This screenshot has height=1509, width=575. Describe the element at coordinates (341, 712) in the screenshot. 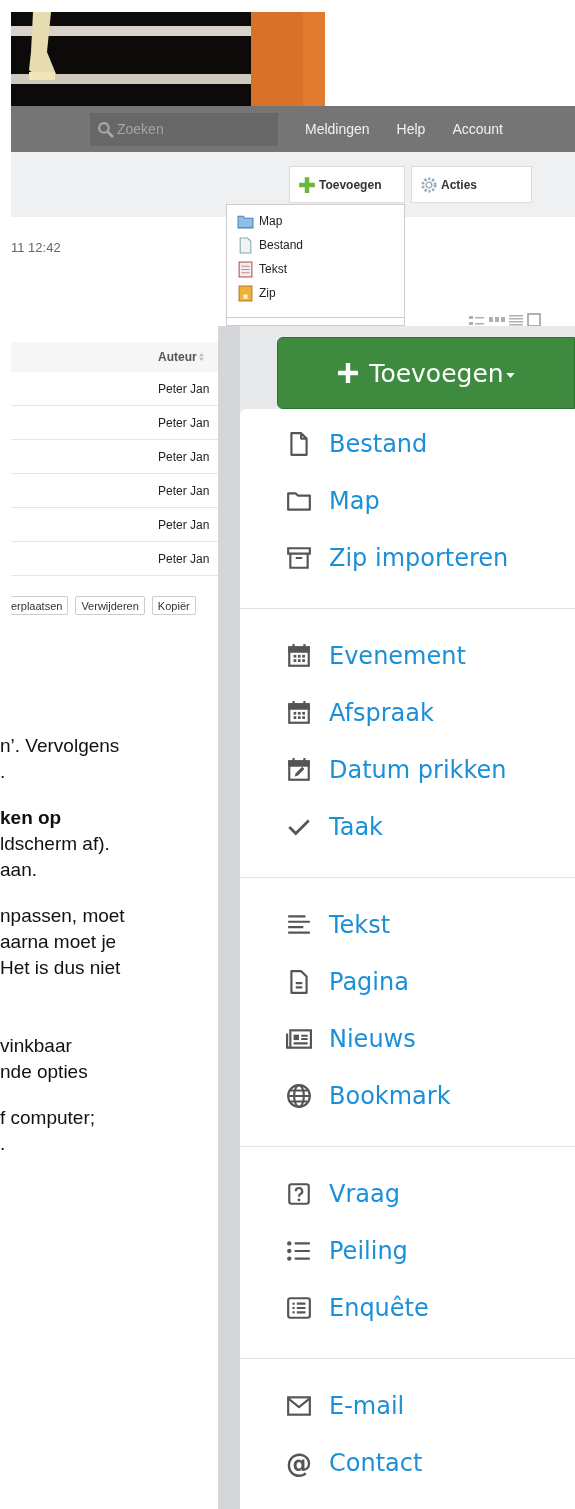

I see `menu-item: Afspraak` at that location.